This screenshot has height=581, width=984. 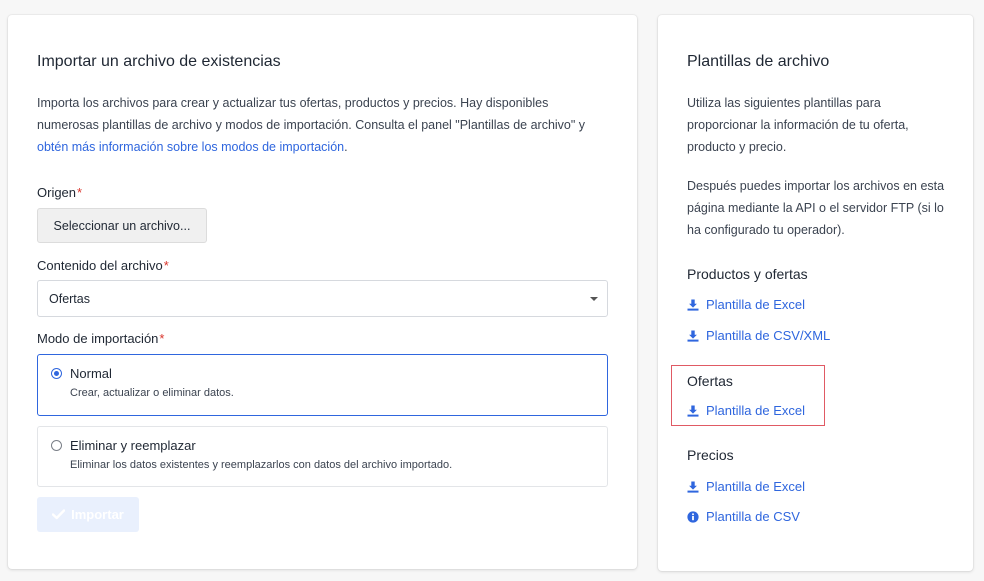 I want to click on link-label: Plantilla de CSV, so click(x=753, y=516).